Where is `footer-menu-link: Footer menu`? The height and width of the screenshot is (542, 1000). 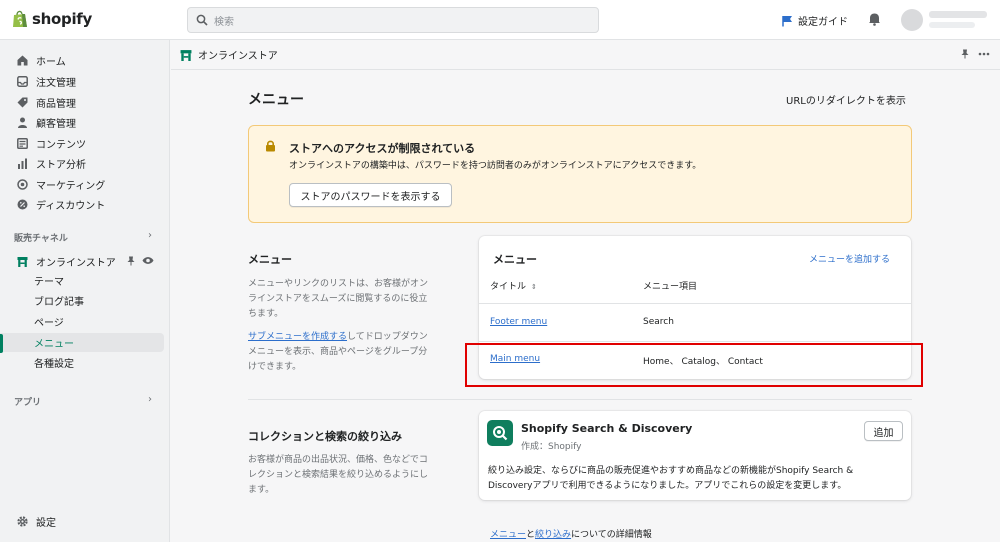
footer-menu-link: Footer menu is located at coordinates (518, 322).